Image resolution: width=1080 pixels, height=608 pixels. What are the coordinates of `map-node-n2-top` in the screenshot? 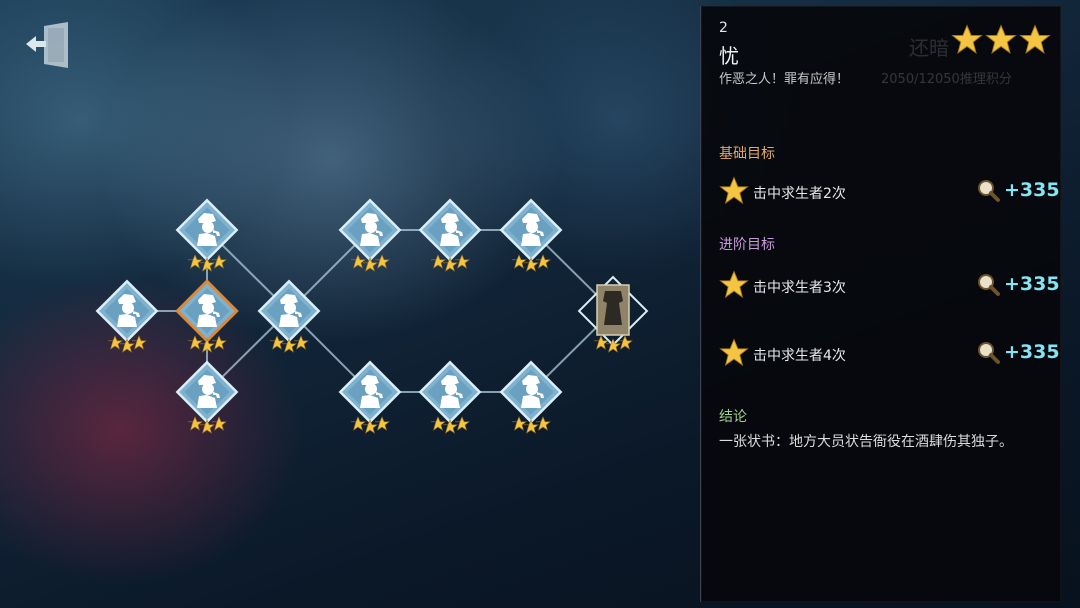 It's located at (207, 235).